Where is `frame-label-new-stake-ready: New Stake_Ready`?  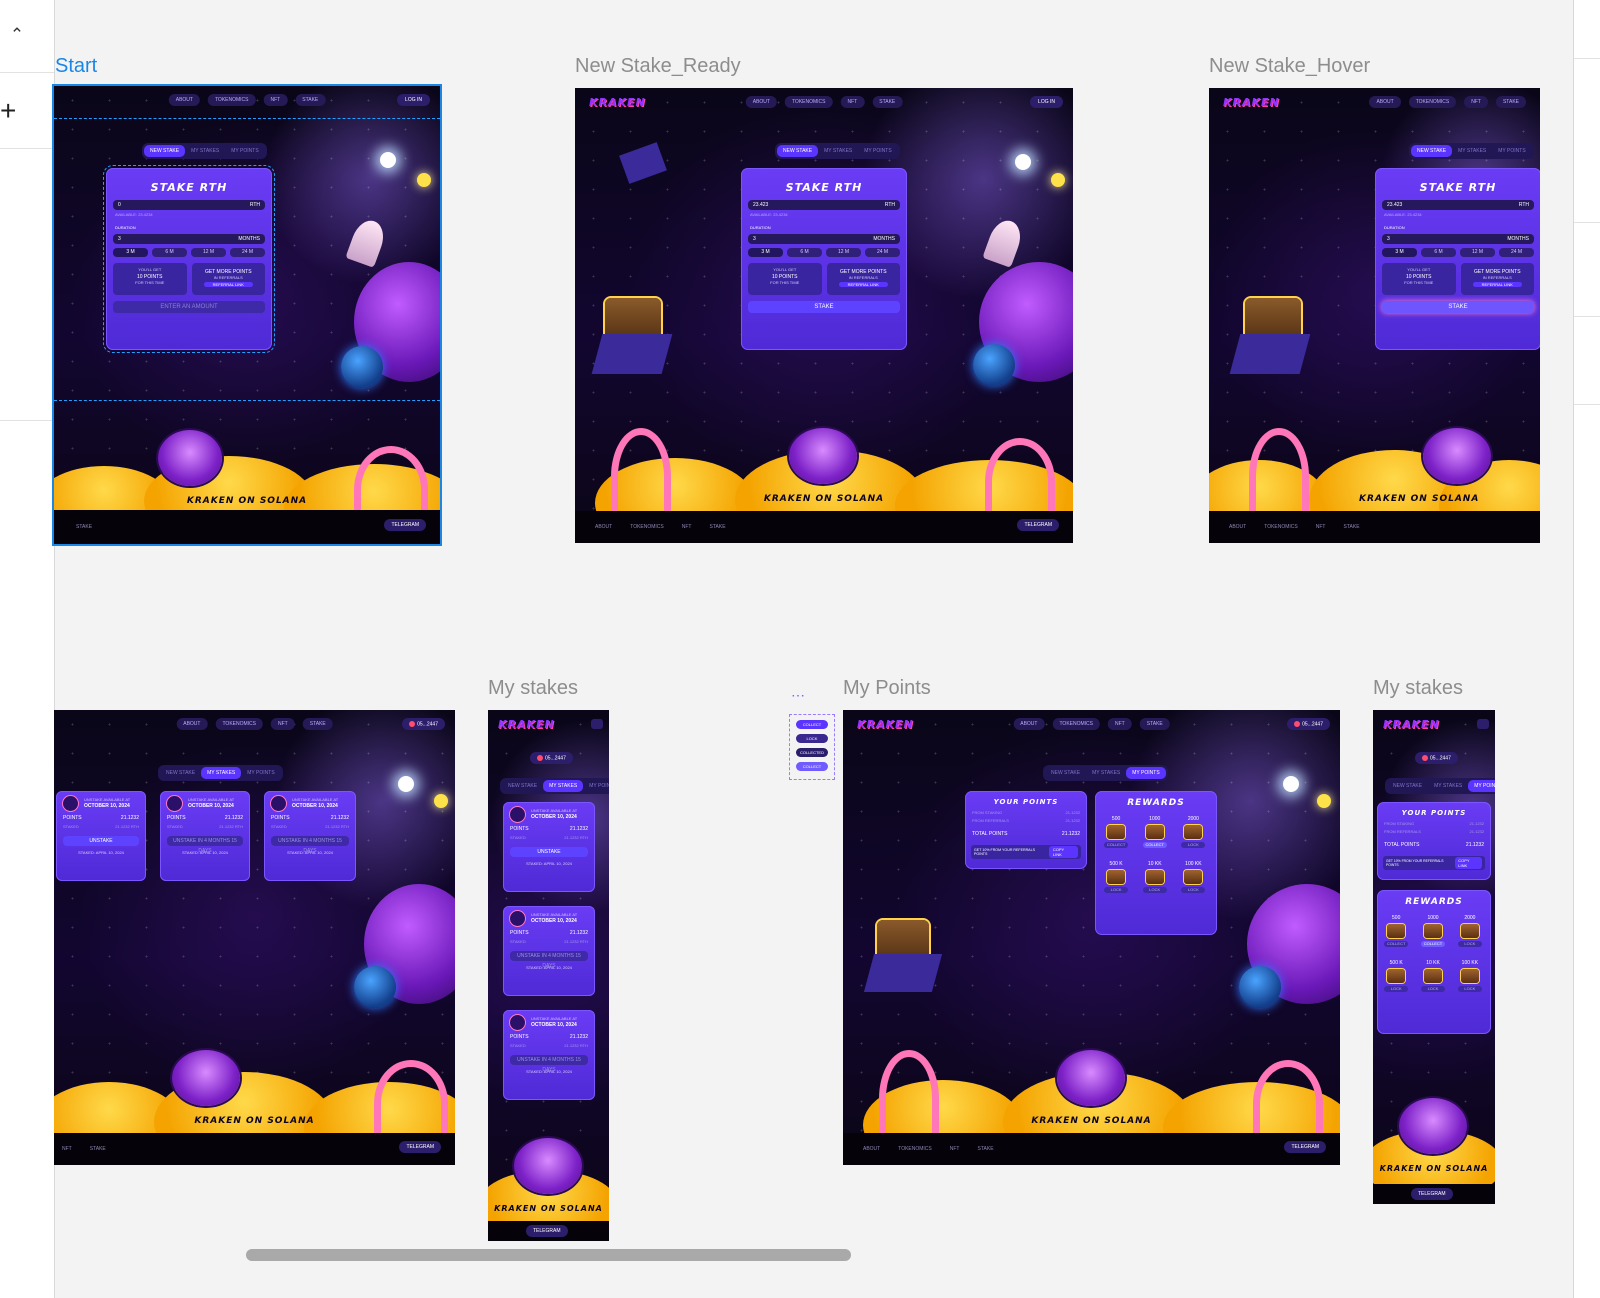
frame-label-new-stake-ready: New Stake_Ready is located at coordinates (658, 66).